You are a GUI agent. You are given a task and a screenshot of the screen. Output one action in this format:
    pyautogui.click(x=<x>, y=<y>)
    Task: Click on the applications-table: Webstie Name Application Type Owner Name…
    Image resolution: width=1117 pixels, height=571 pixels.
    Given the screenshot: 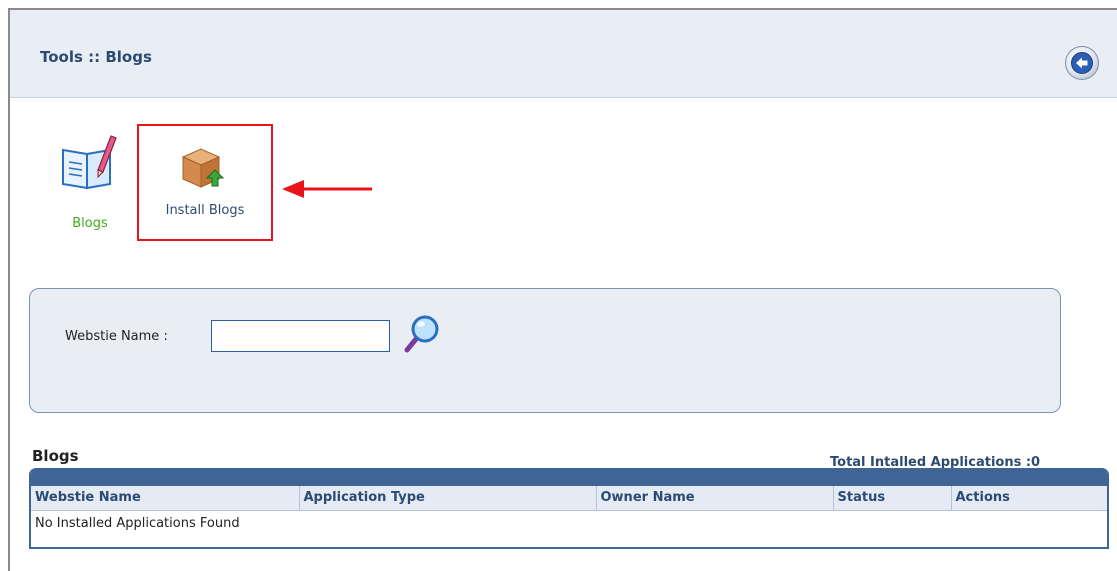 What is the action you would take?
    pyautogui.click(x=569, y=511)
    